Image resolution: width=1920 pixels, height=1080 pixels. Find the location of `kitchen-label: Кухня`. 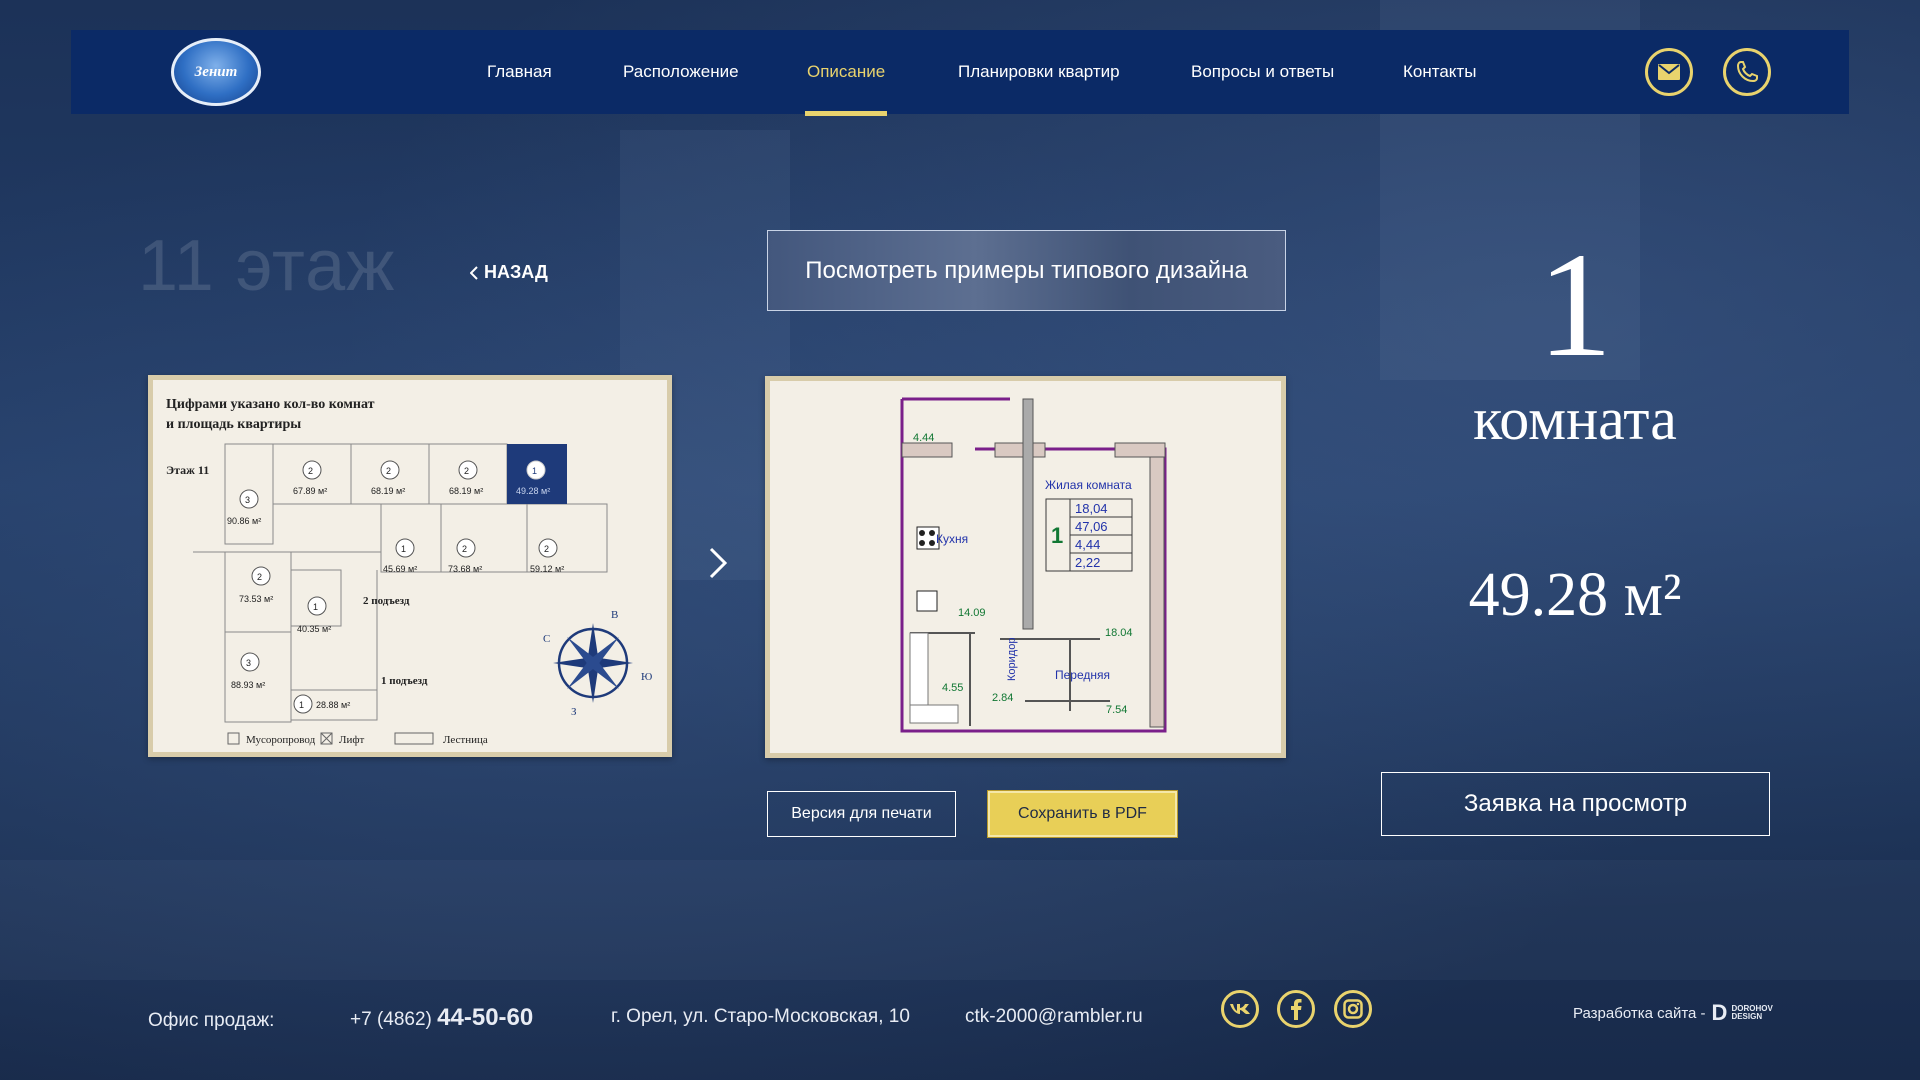

kitchen-label: Кухня is located at coordinates (952, 539).